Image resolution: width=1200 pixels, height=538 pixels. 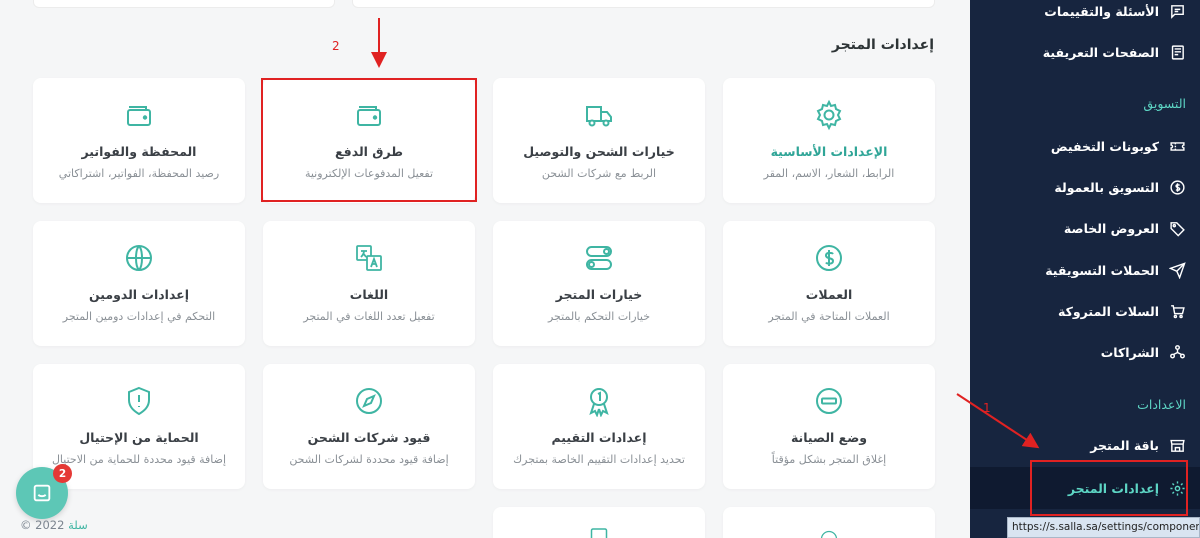 What do you see at coordinates (42, 525) in the screenshot?
I see `footer-year: 2022 ©` at bounding box center [42, 525].